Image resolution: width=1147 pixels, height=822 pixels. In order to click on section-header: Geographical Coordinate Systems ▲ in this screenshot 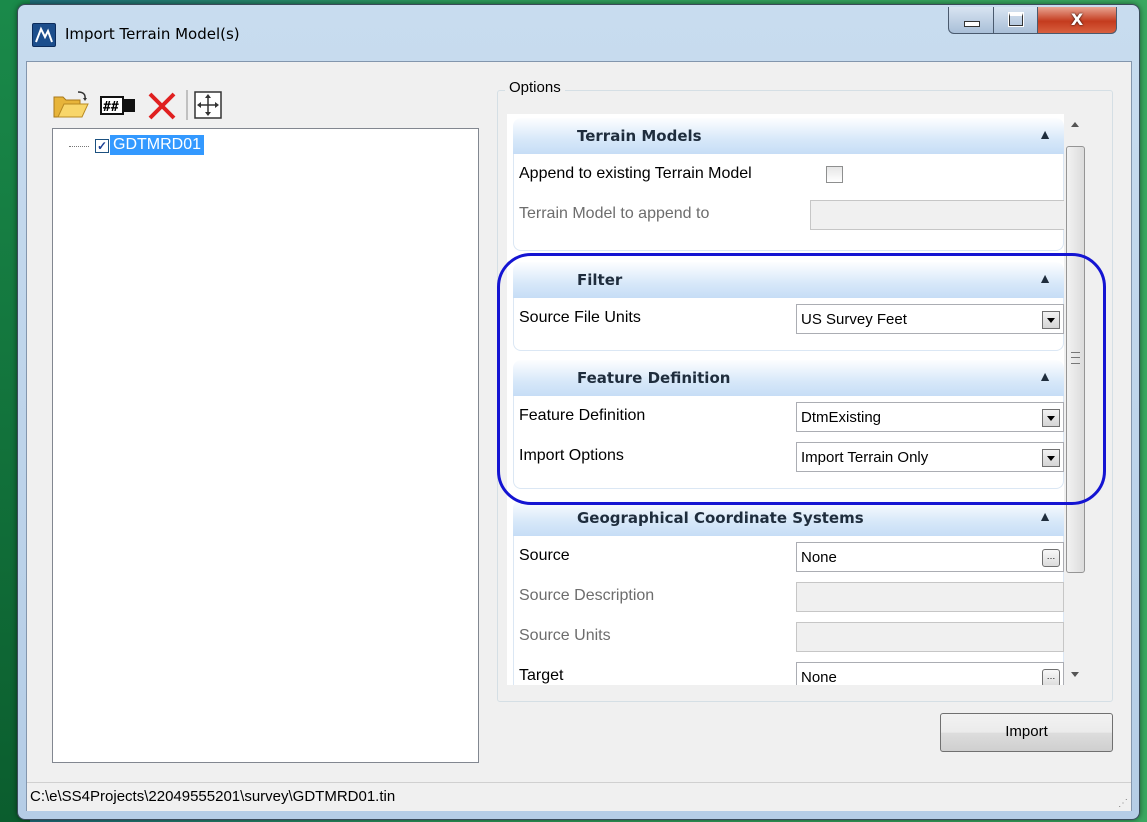, I will do `click(788, 518)`.